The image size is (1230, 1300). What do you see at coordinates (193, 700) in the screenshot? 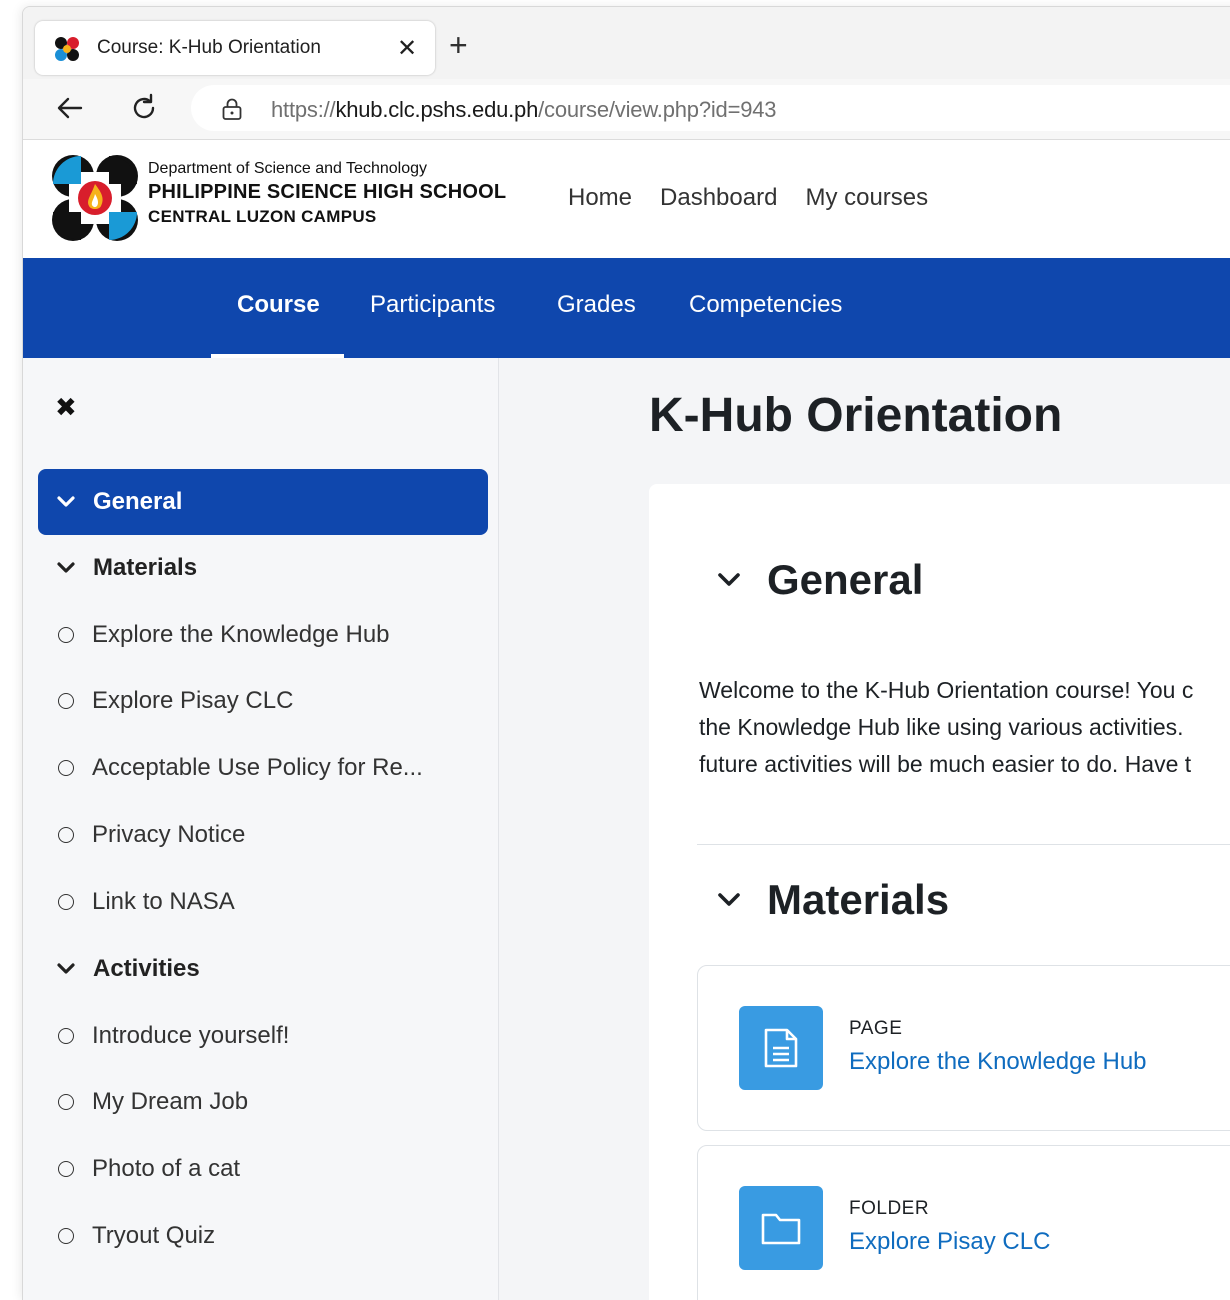
I see `item-label: Explore Pisay CLC` at bounding box center [193, 700].